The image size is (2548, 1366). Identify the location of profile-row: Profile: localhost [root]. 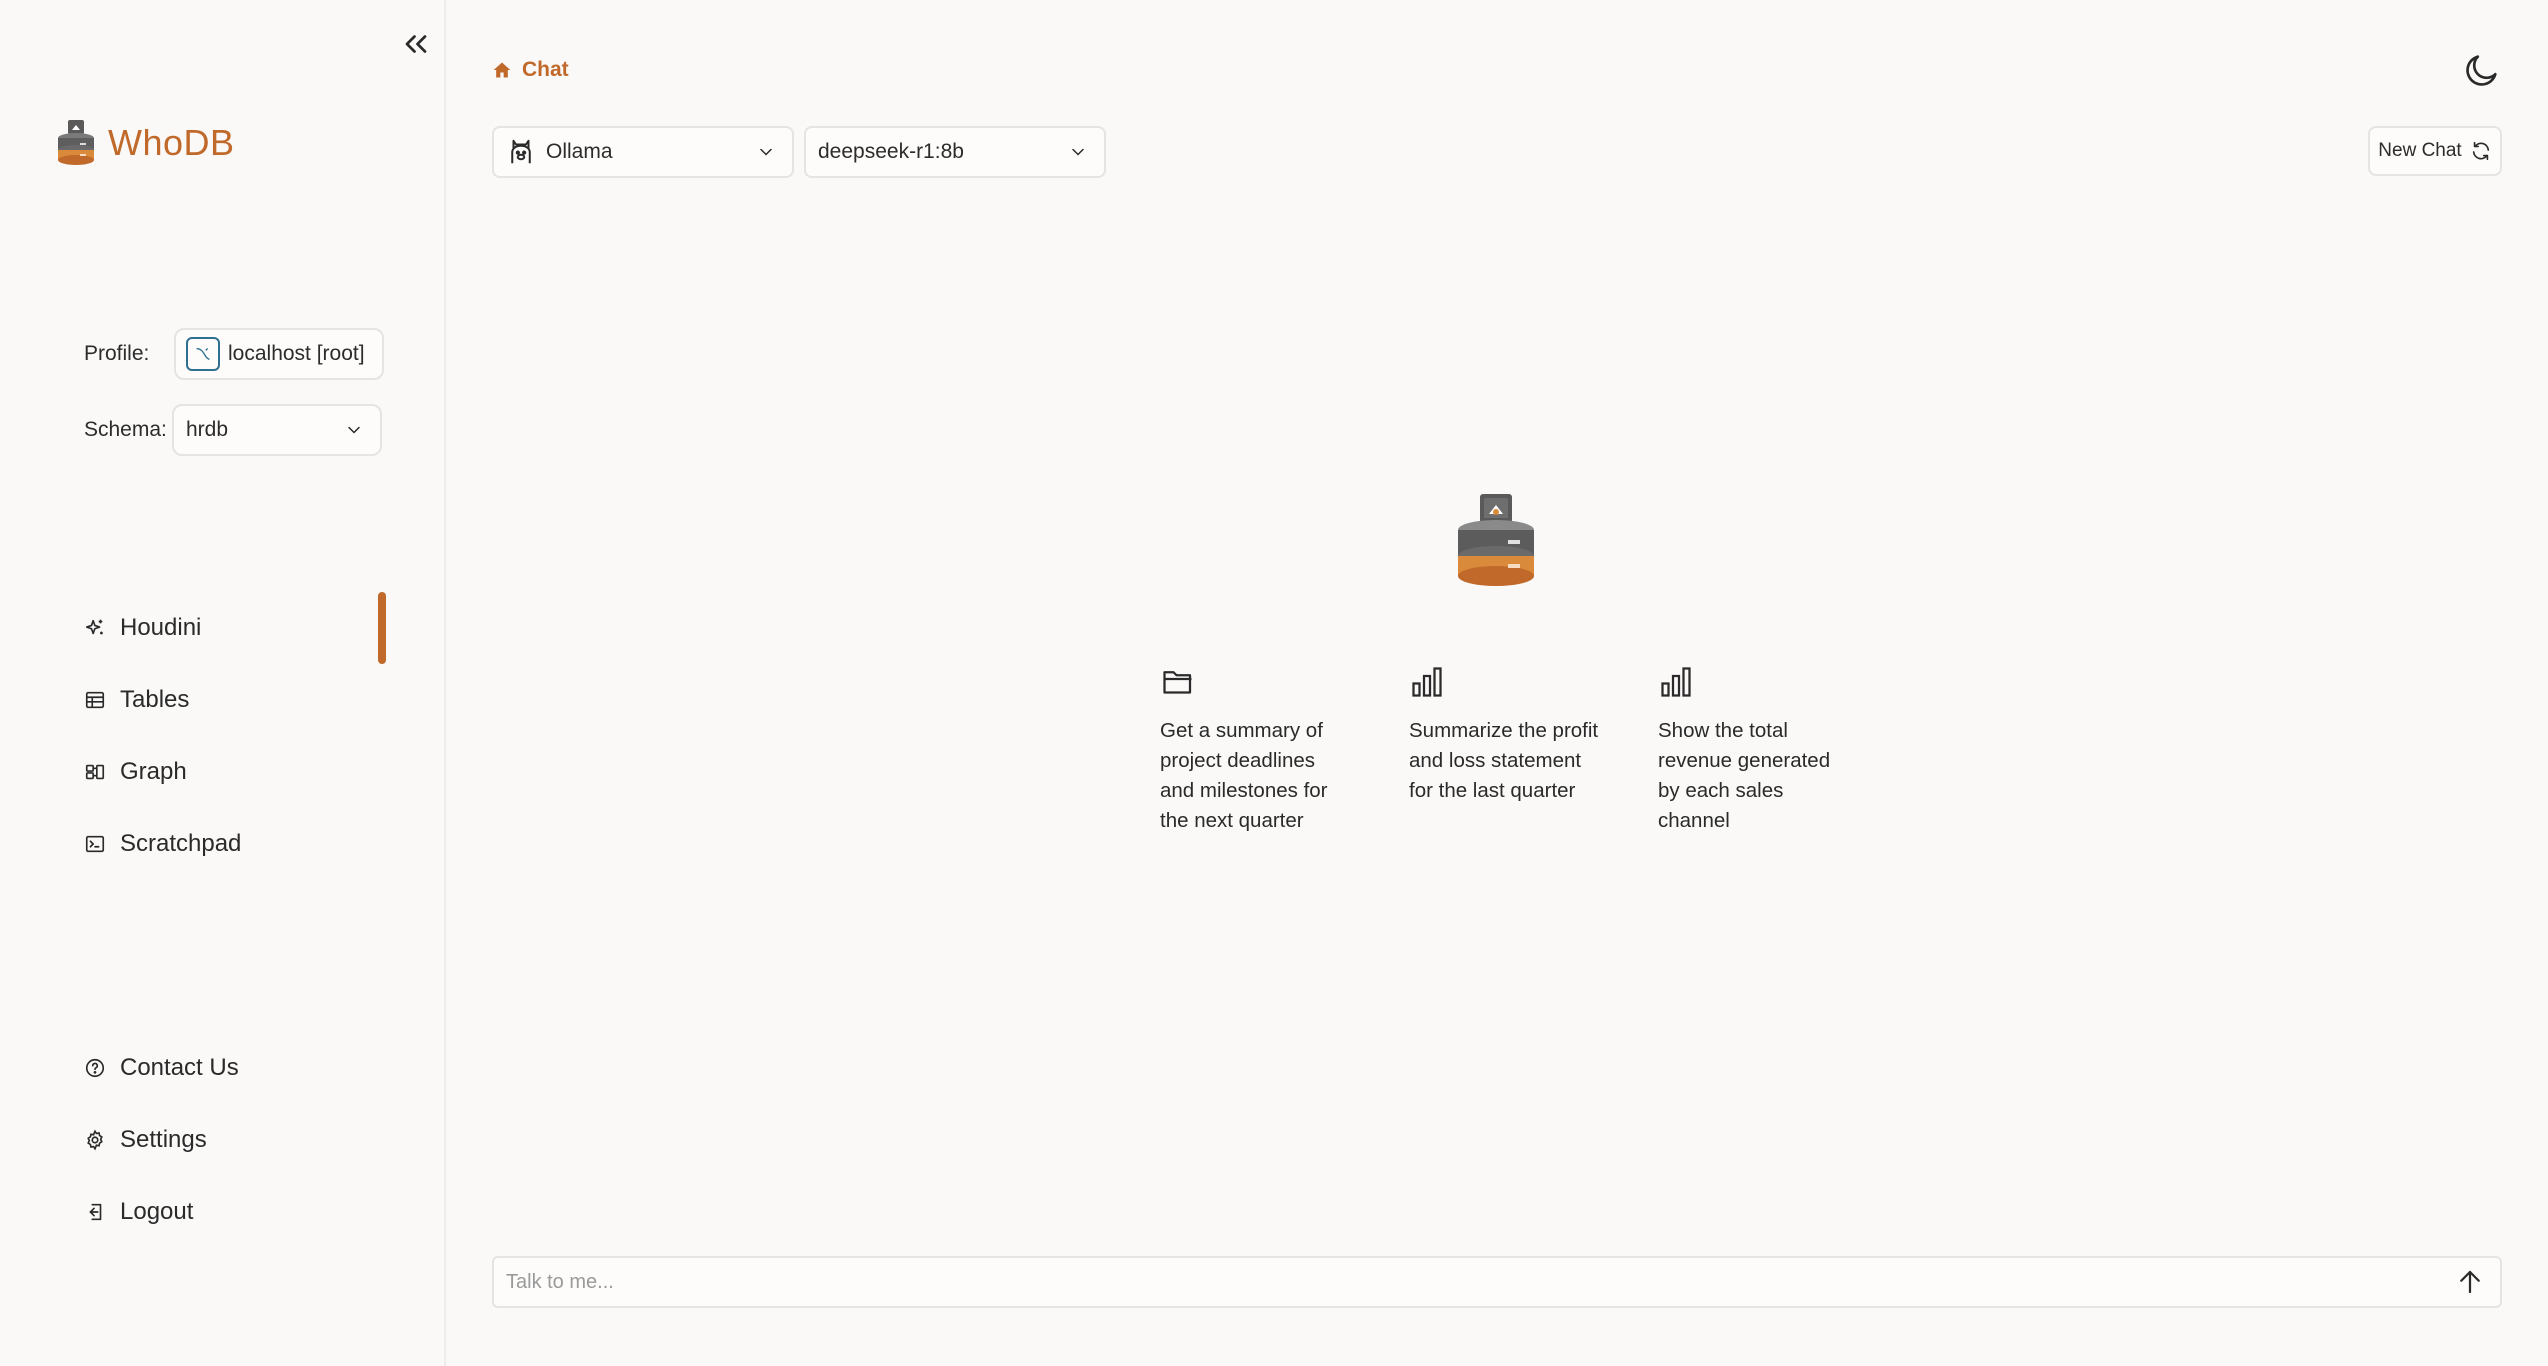
(234, 354).